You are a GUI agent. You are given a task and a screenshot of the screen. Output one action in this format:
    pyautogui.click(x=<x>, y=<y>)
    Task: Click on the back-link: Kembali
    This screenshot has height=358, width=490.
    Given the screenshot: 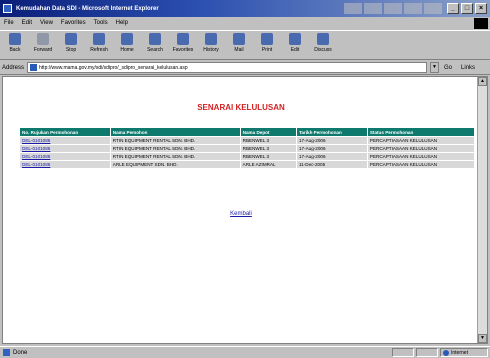 What is the action you would take?
    pyautogui.click(x=241, y=214)
    